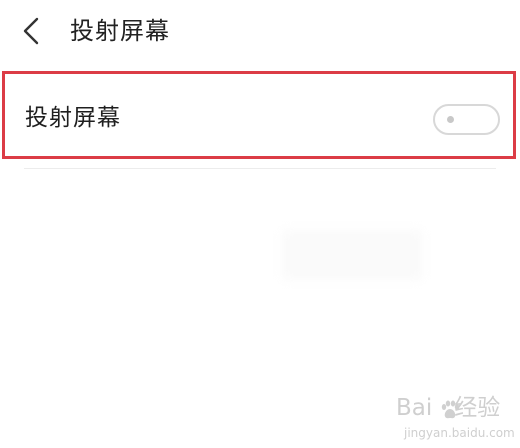 Image resolution: width=520 pixels, height=448 pixels. I want to click on cast-screen-toggle, so click(466, 119).